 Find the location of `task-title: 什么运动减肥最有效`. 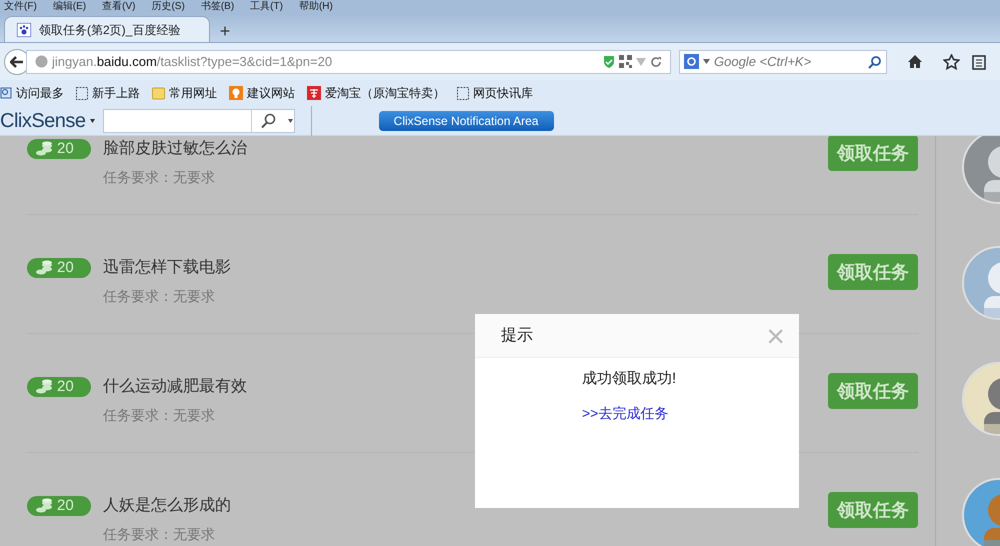

task-title: 什么运动减肥最有效 is located at coordinates (175, 387).